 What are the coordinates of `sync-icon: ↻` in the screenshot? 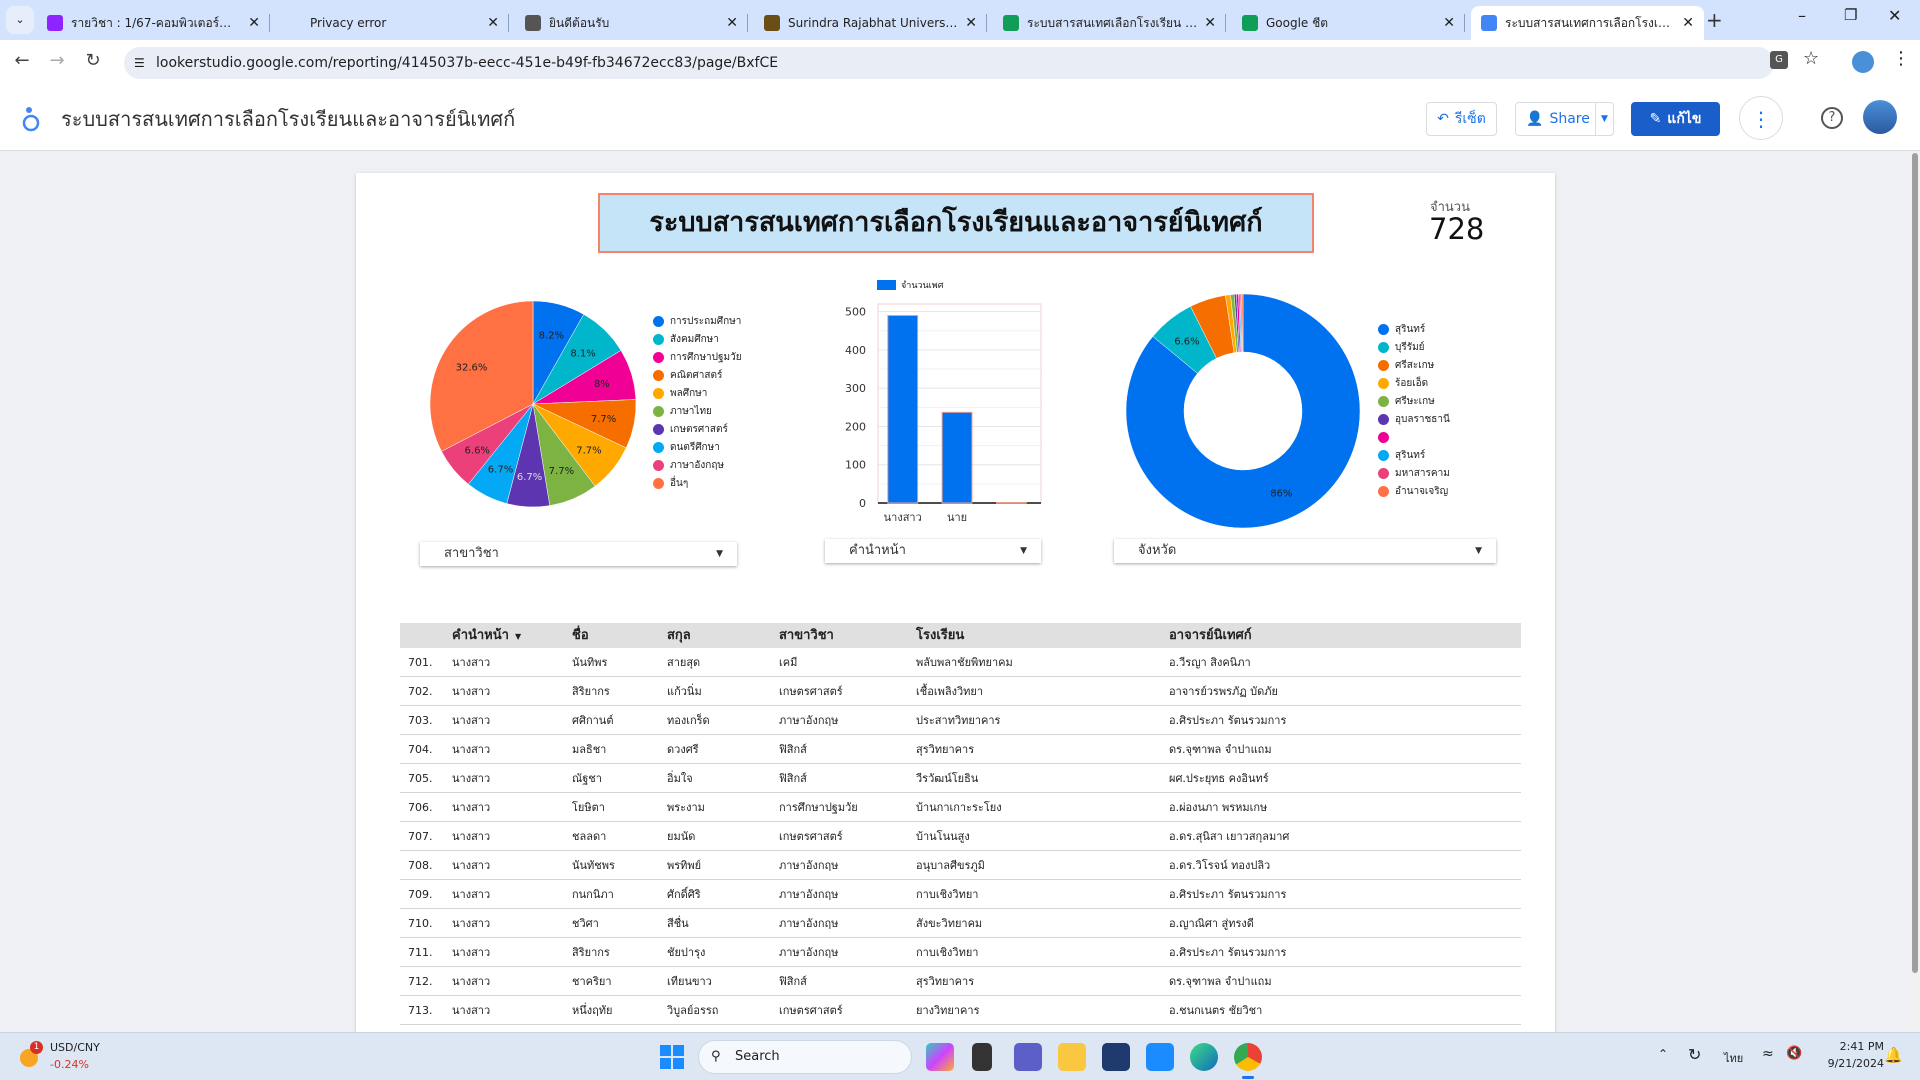 It's located at (1694, 1054).